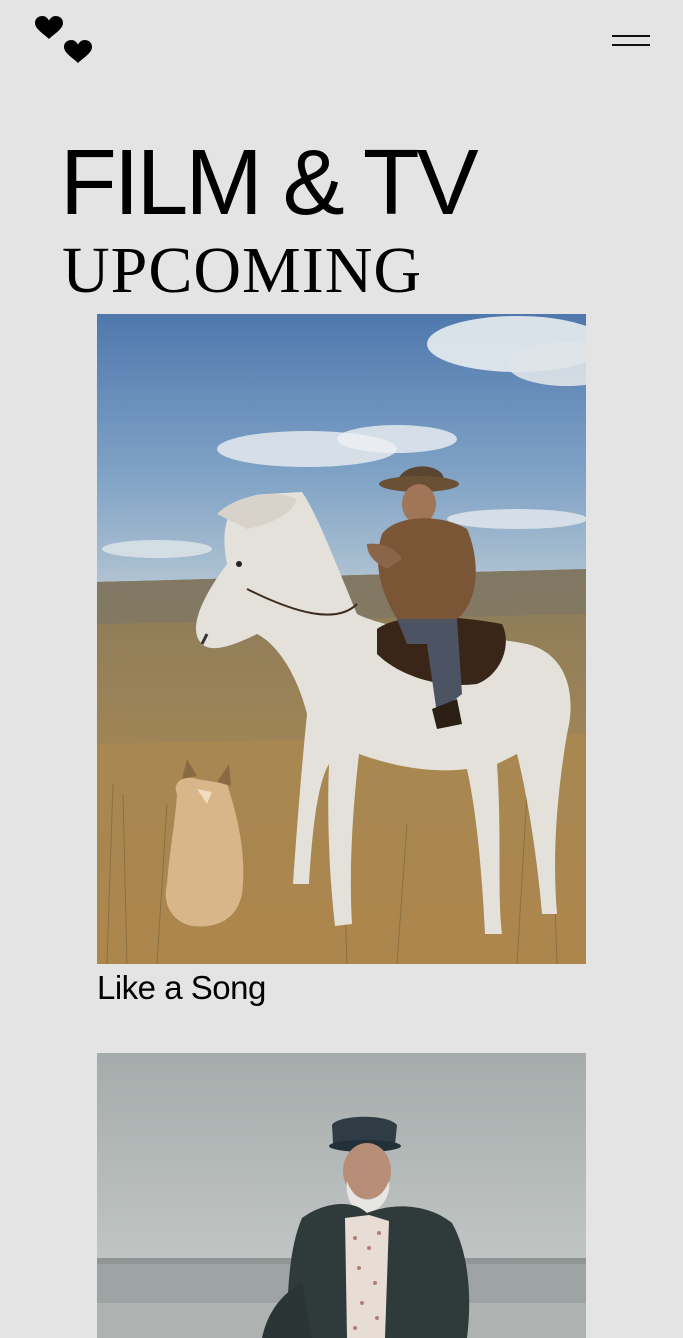 Image resolution: width=683 pixels, height=1338 pixels. What do you see at coordinates (631, 45) in the screenshot?
I see `hamburger-menu-icon-line` at bounding box center [631, 45].